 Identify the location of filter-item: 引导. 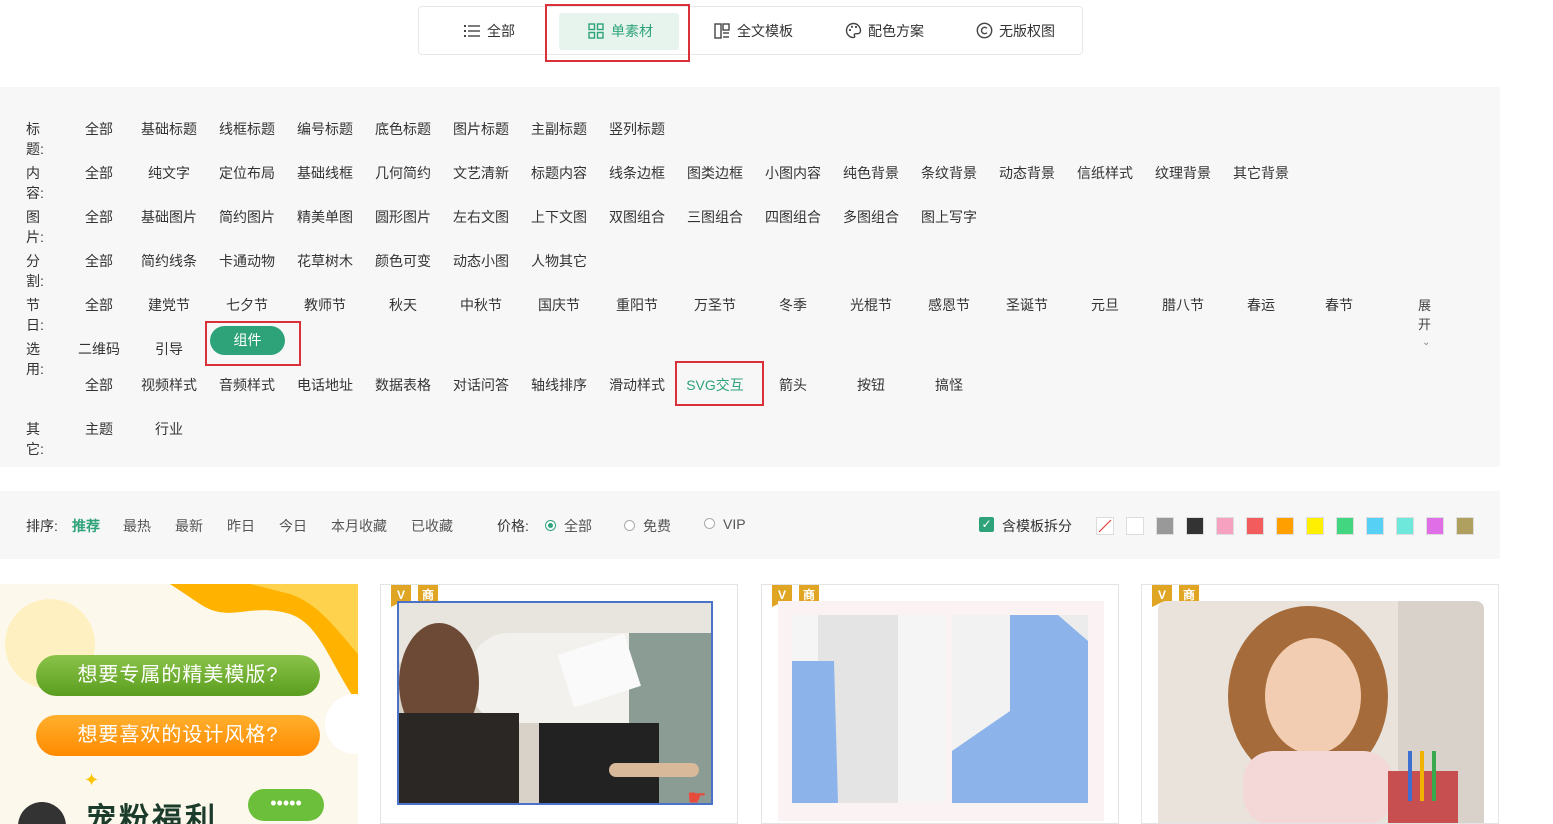
(169, 349).